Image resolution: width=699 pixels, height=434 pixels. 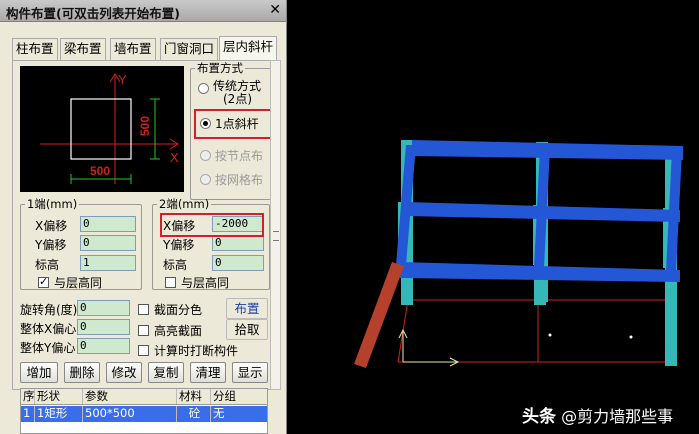 What do you see at coordinates (178, 331) in the screenshot?
I see `highlight-section-label: 高亮截面` at bounding box center [178, 331].